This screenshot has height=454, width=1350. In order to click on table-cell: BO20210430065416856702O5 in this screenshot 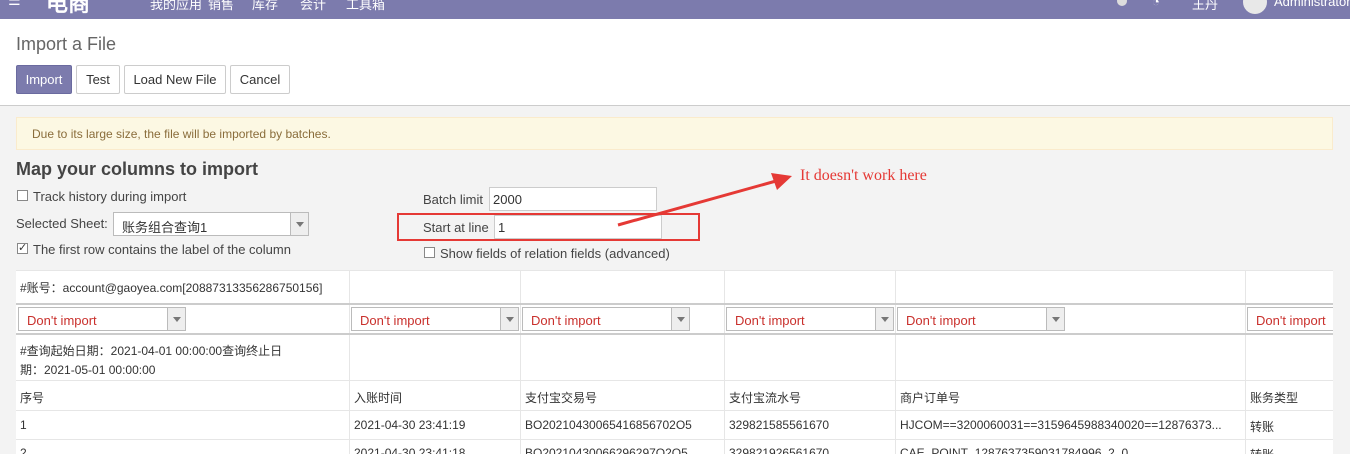, I will do `click(608, 425)`.